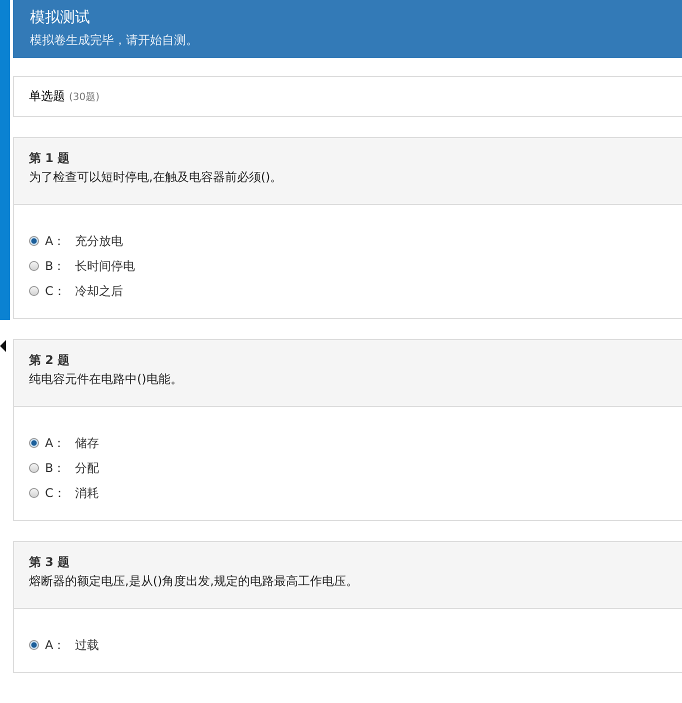 This screenshot has height=703, width=682. What do you see at coordinates (106, 379) in the screenshot?
I see `question-text: 纯电容元件在电路中()电能。` at bounding box center [106, 379].